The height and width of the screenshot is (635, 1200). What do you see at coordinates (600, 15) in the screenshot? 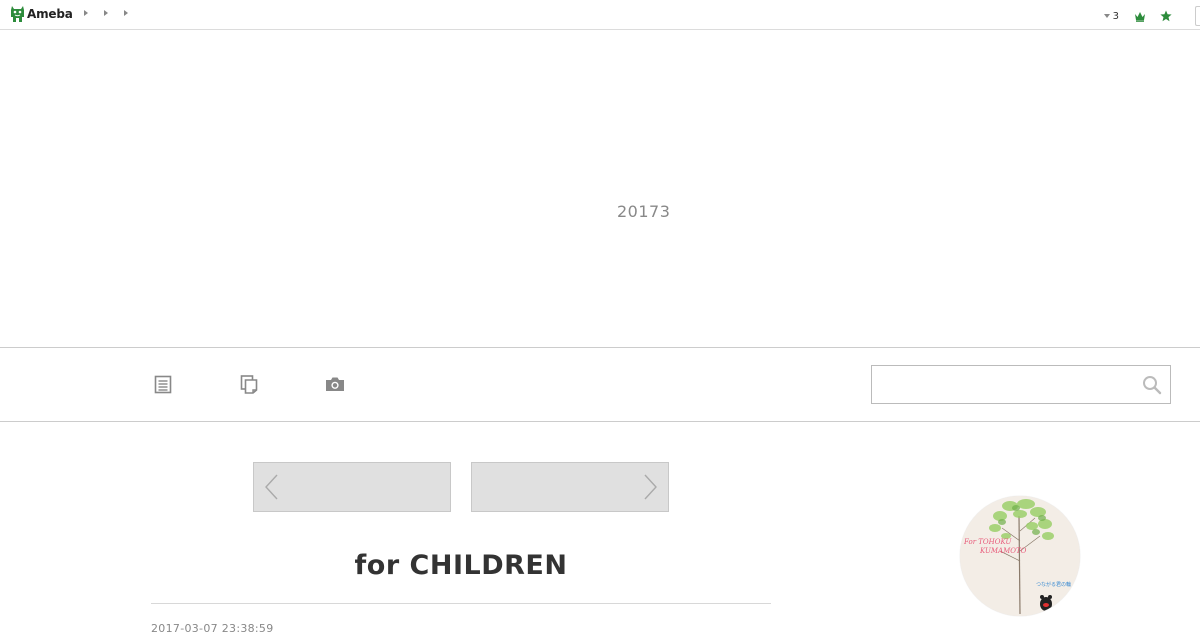
I see `global-header: Ameba 3` at bounding box center [600, 15].